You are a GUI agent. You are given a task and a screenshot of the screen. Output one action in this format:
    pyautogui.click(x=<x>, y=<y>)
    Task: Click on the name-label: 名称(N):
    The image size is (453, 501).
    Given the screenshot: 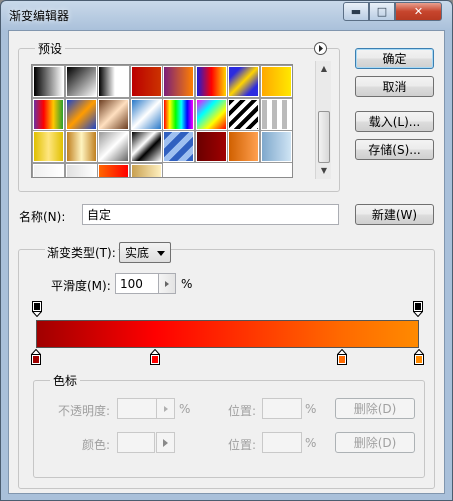 What is the action you would take?
    pyautogui.click(x=42, y=217)
    